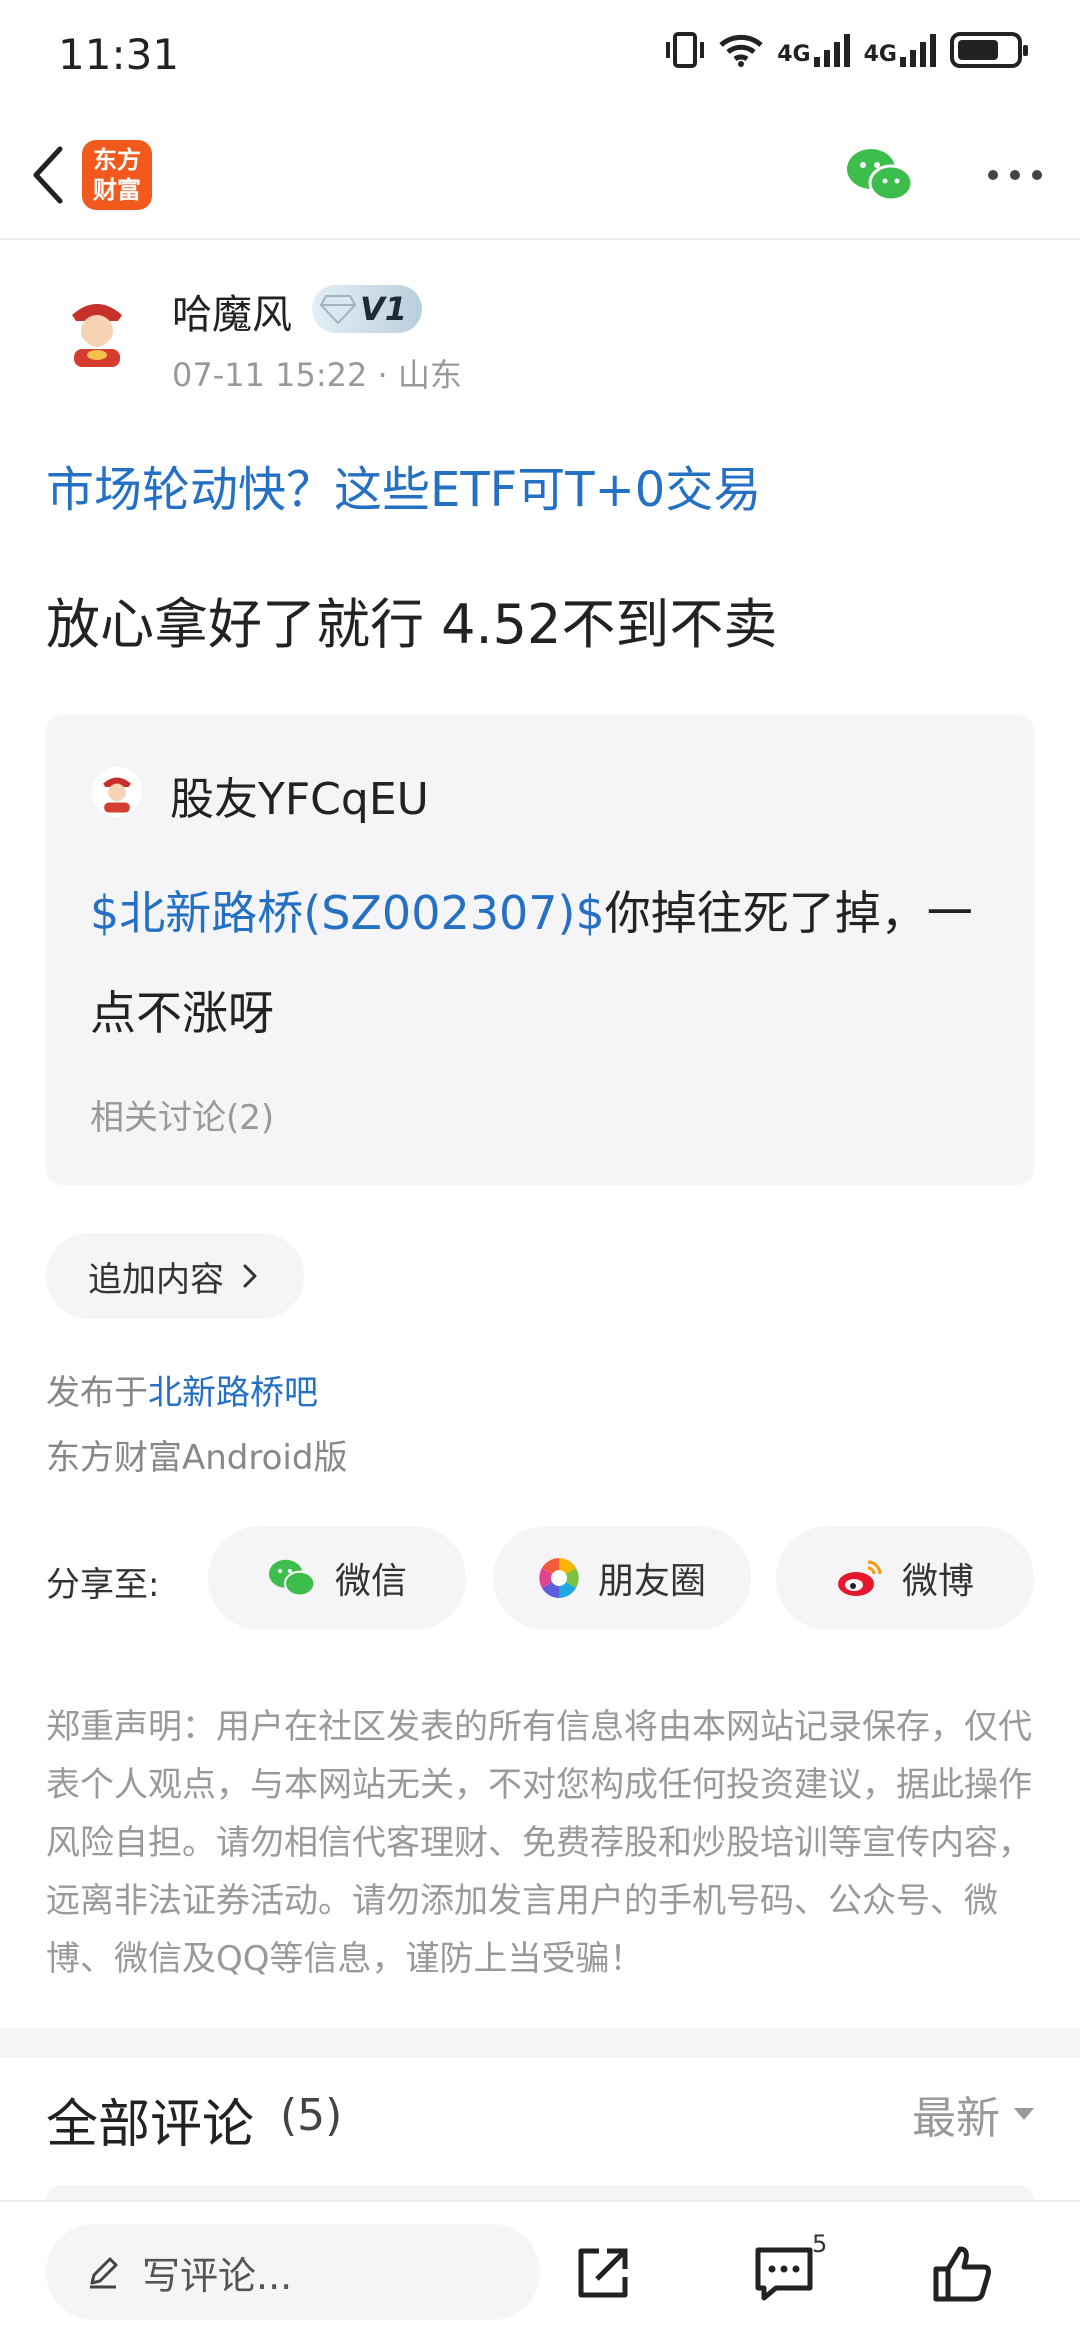 This screenshot has width=1080, height=2340. Describe the element at coordinates (117, 175) in the screenshot. I see `app-logo: 东方 财富` at that location.